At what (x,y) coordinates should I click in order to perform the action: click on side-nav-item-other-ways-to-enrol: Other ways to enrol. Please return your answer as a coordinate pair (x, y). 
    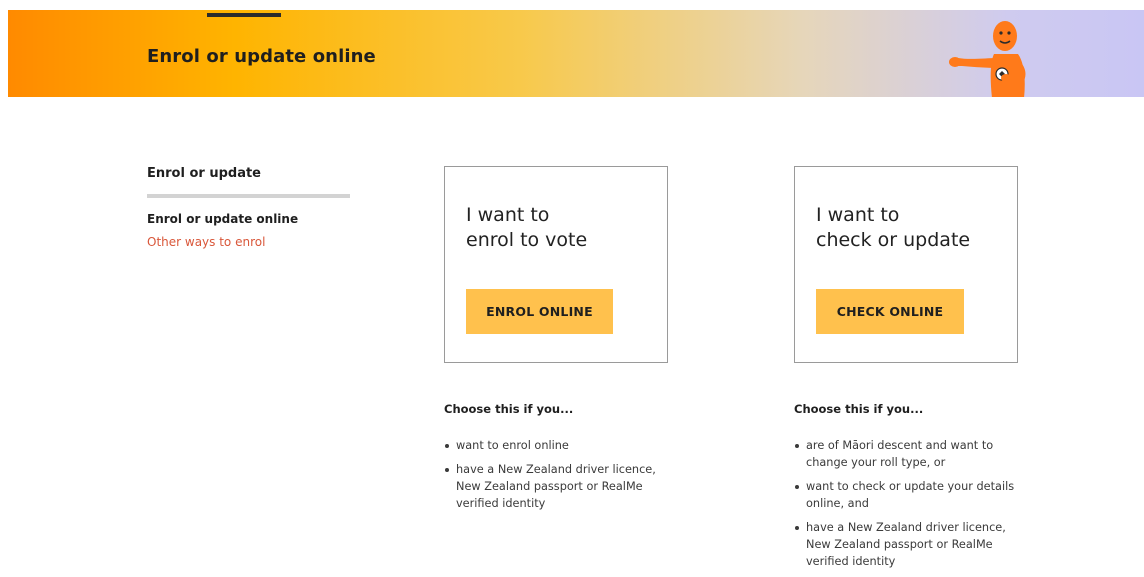
    Looking at the image, I should click on (248, 242).